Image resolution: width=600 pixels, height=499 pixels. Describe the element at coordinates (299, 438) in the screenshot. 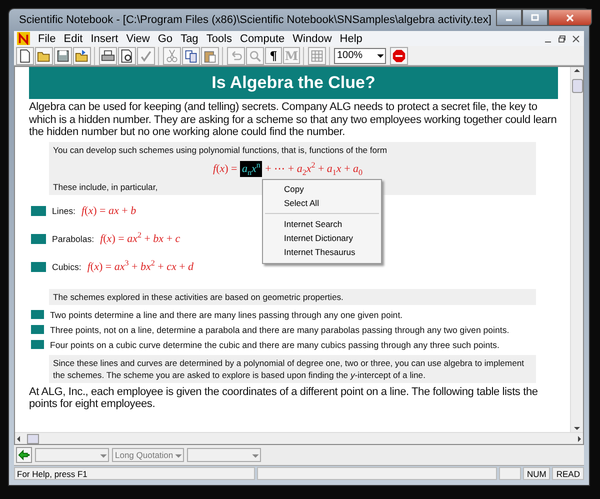

I see `horizontal-scrollbar` at that location.